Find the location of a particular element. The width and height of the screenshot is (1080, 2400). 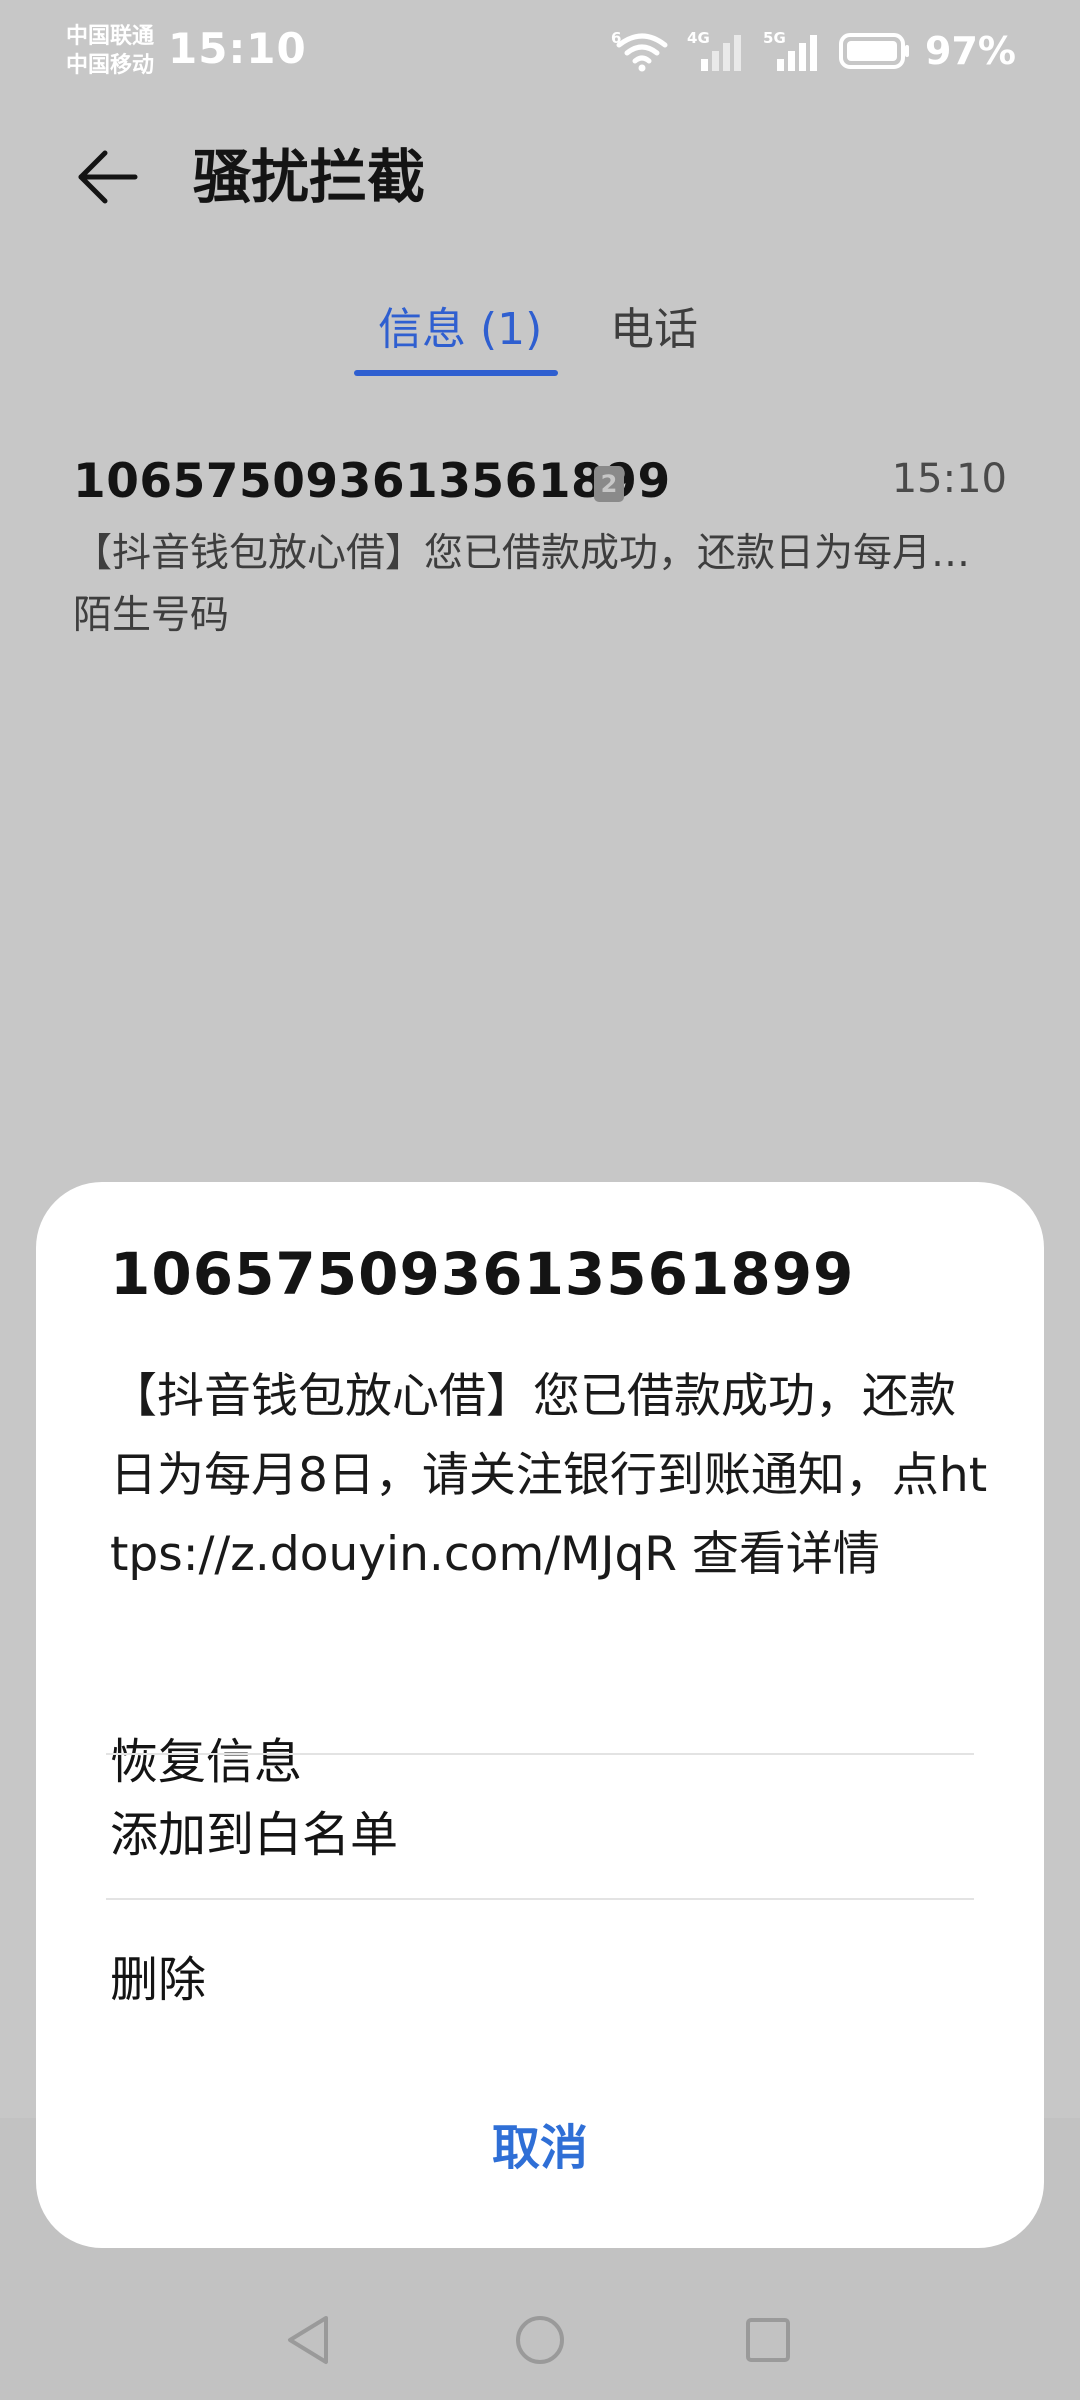

sim1-network-label: 4G is located at coordinates (698, 38).